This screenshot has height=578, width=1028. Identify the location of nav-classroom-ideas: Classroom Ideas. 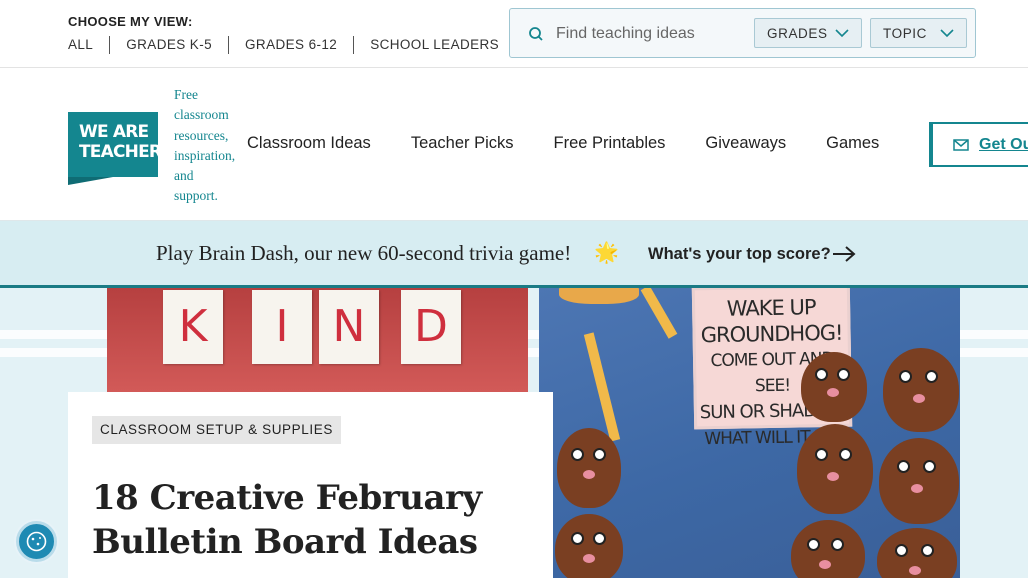
(309, 143).